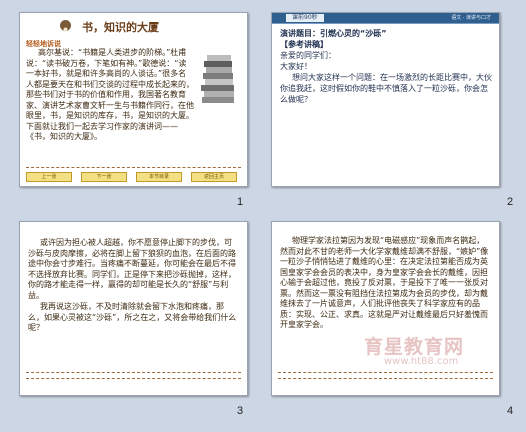  I want to click on next-button: 下一张, so click(104, 177).